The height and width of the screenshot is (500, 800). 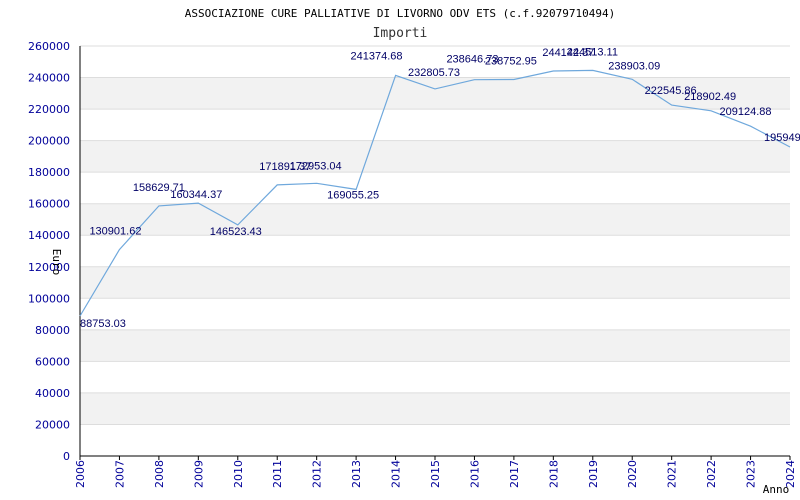 I want to click on y-axis-label: Euro, so click(x=56, y=262).